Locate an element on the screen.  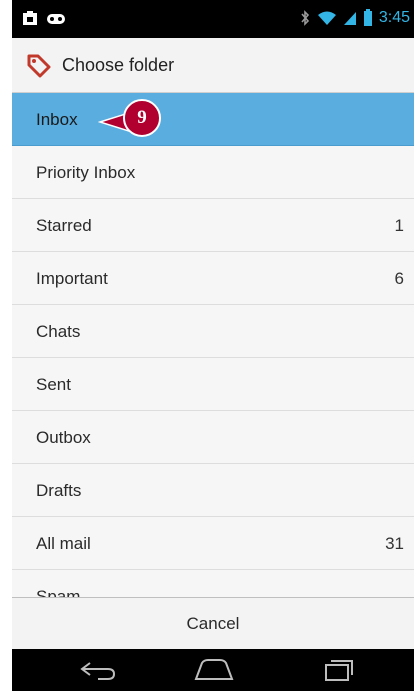
folder-label: Starred is located at coordinates (64, 225).